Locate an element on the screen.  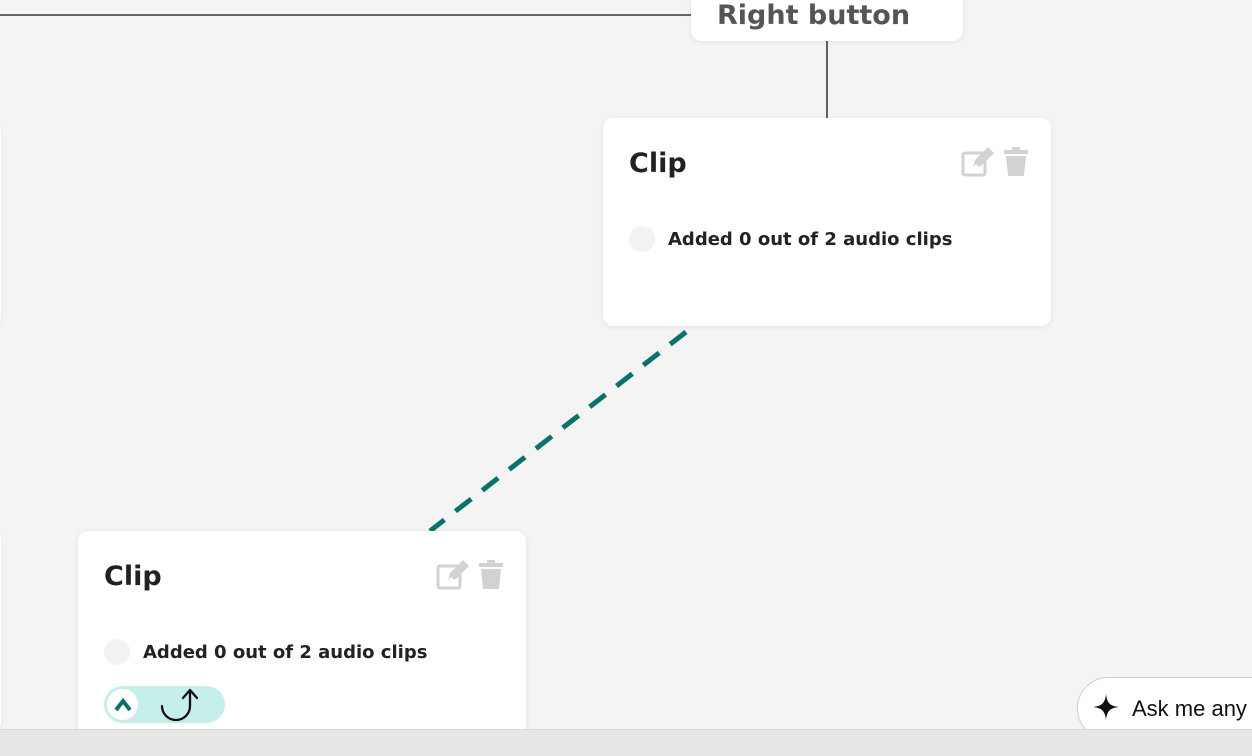
ask-assistant-label: Ask me any is located at coordinates (1189, 708).